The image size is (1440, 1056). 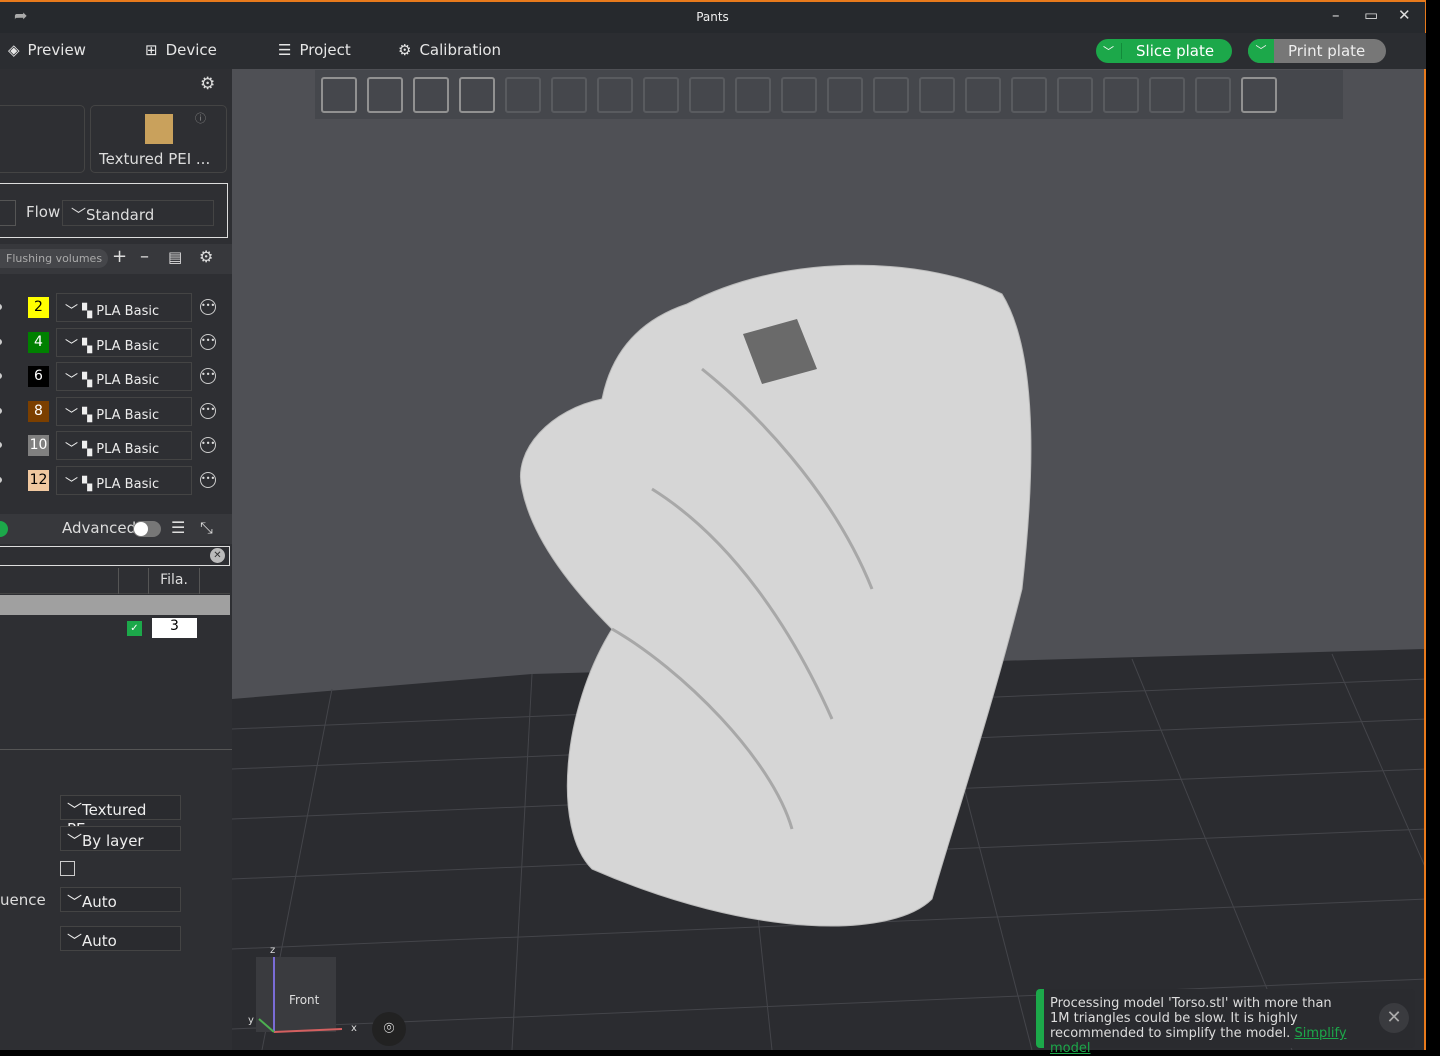 What do you see at coordinates (753, 94) in the screenshot?
I see `scale-icon` at bounding box center [753, 94].